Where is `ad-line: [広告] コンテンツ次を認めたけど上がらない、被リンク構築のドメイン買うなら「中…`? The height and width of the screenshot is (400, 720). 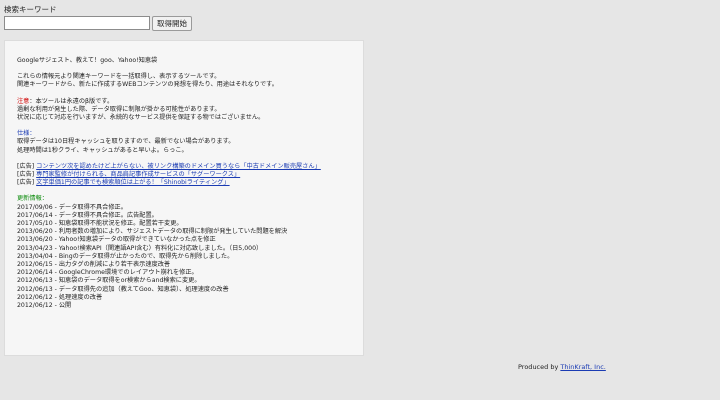 ad-line: [広告] コンテンツ次を認めたけど上がらない、被リンク構築のドメイン買うなら「中… is located at coordinates (184, 167).